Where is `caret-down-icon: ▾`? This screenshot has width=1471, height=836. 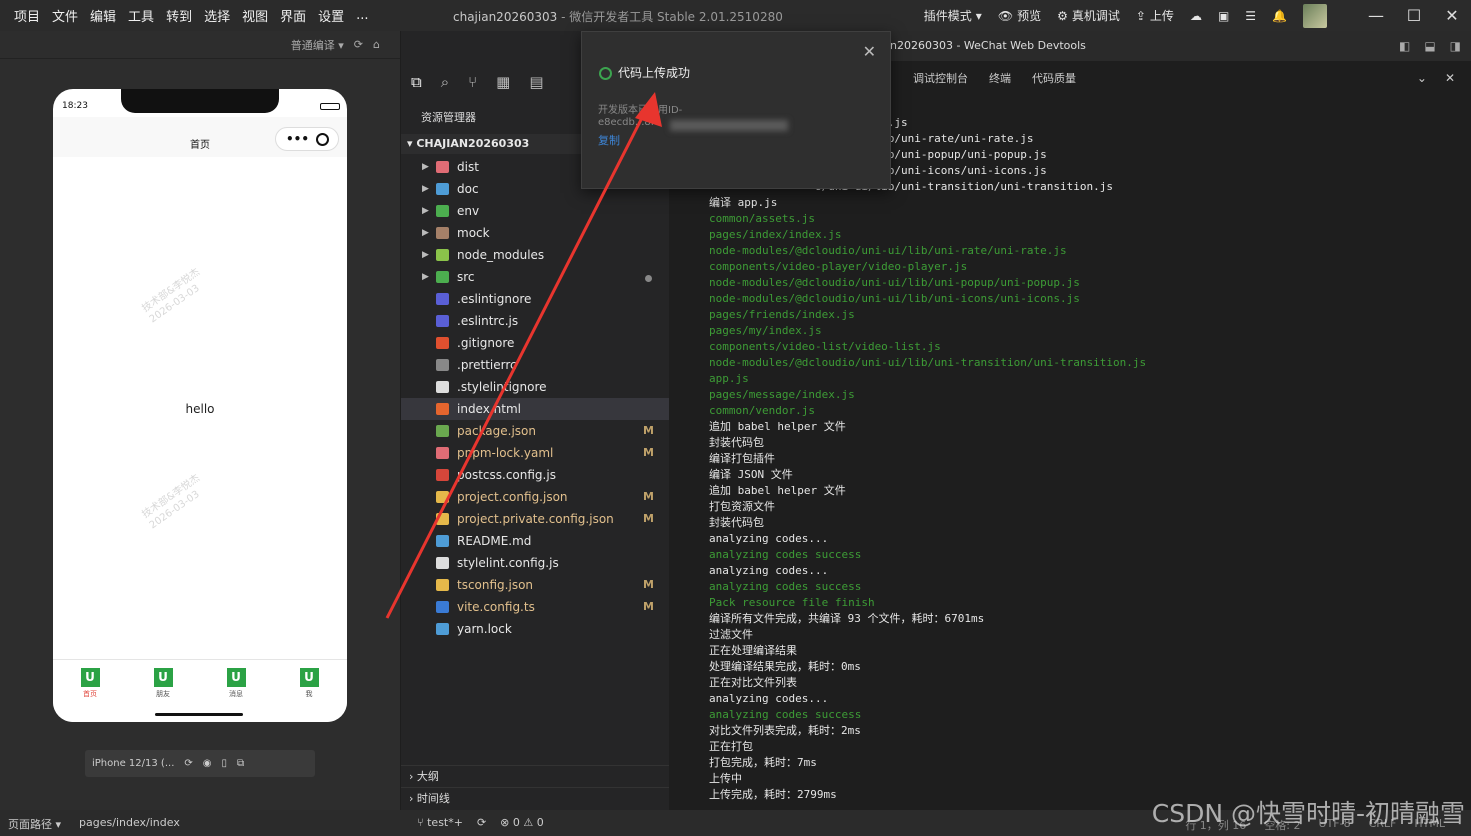 caret-down-icon: ▾ is located at coordinates (978, 15).